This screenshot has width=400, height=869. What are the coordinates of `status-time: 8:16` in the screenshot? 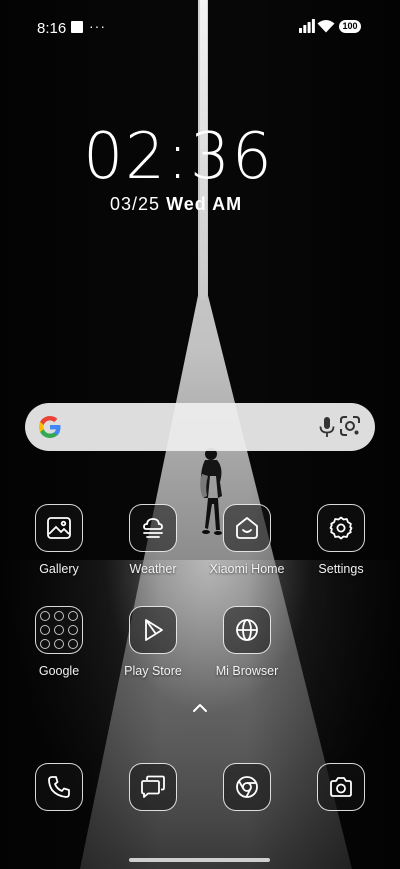 It's located at (52, 28).